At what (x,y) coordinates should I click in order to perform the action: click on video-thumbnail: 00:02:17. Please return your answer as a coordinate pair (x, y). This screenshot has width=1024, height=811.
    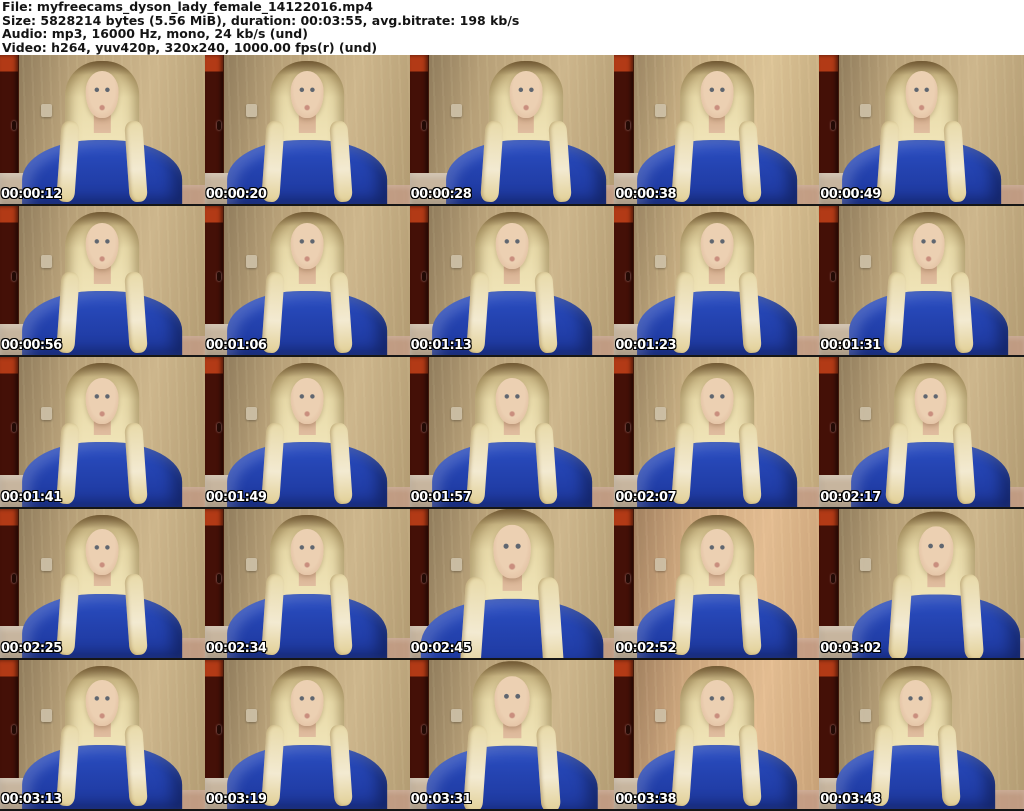
    Looking at the image, I should click on (921, 433).